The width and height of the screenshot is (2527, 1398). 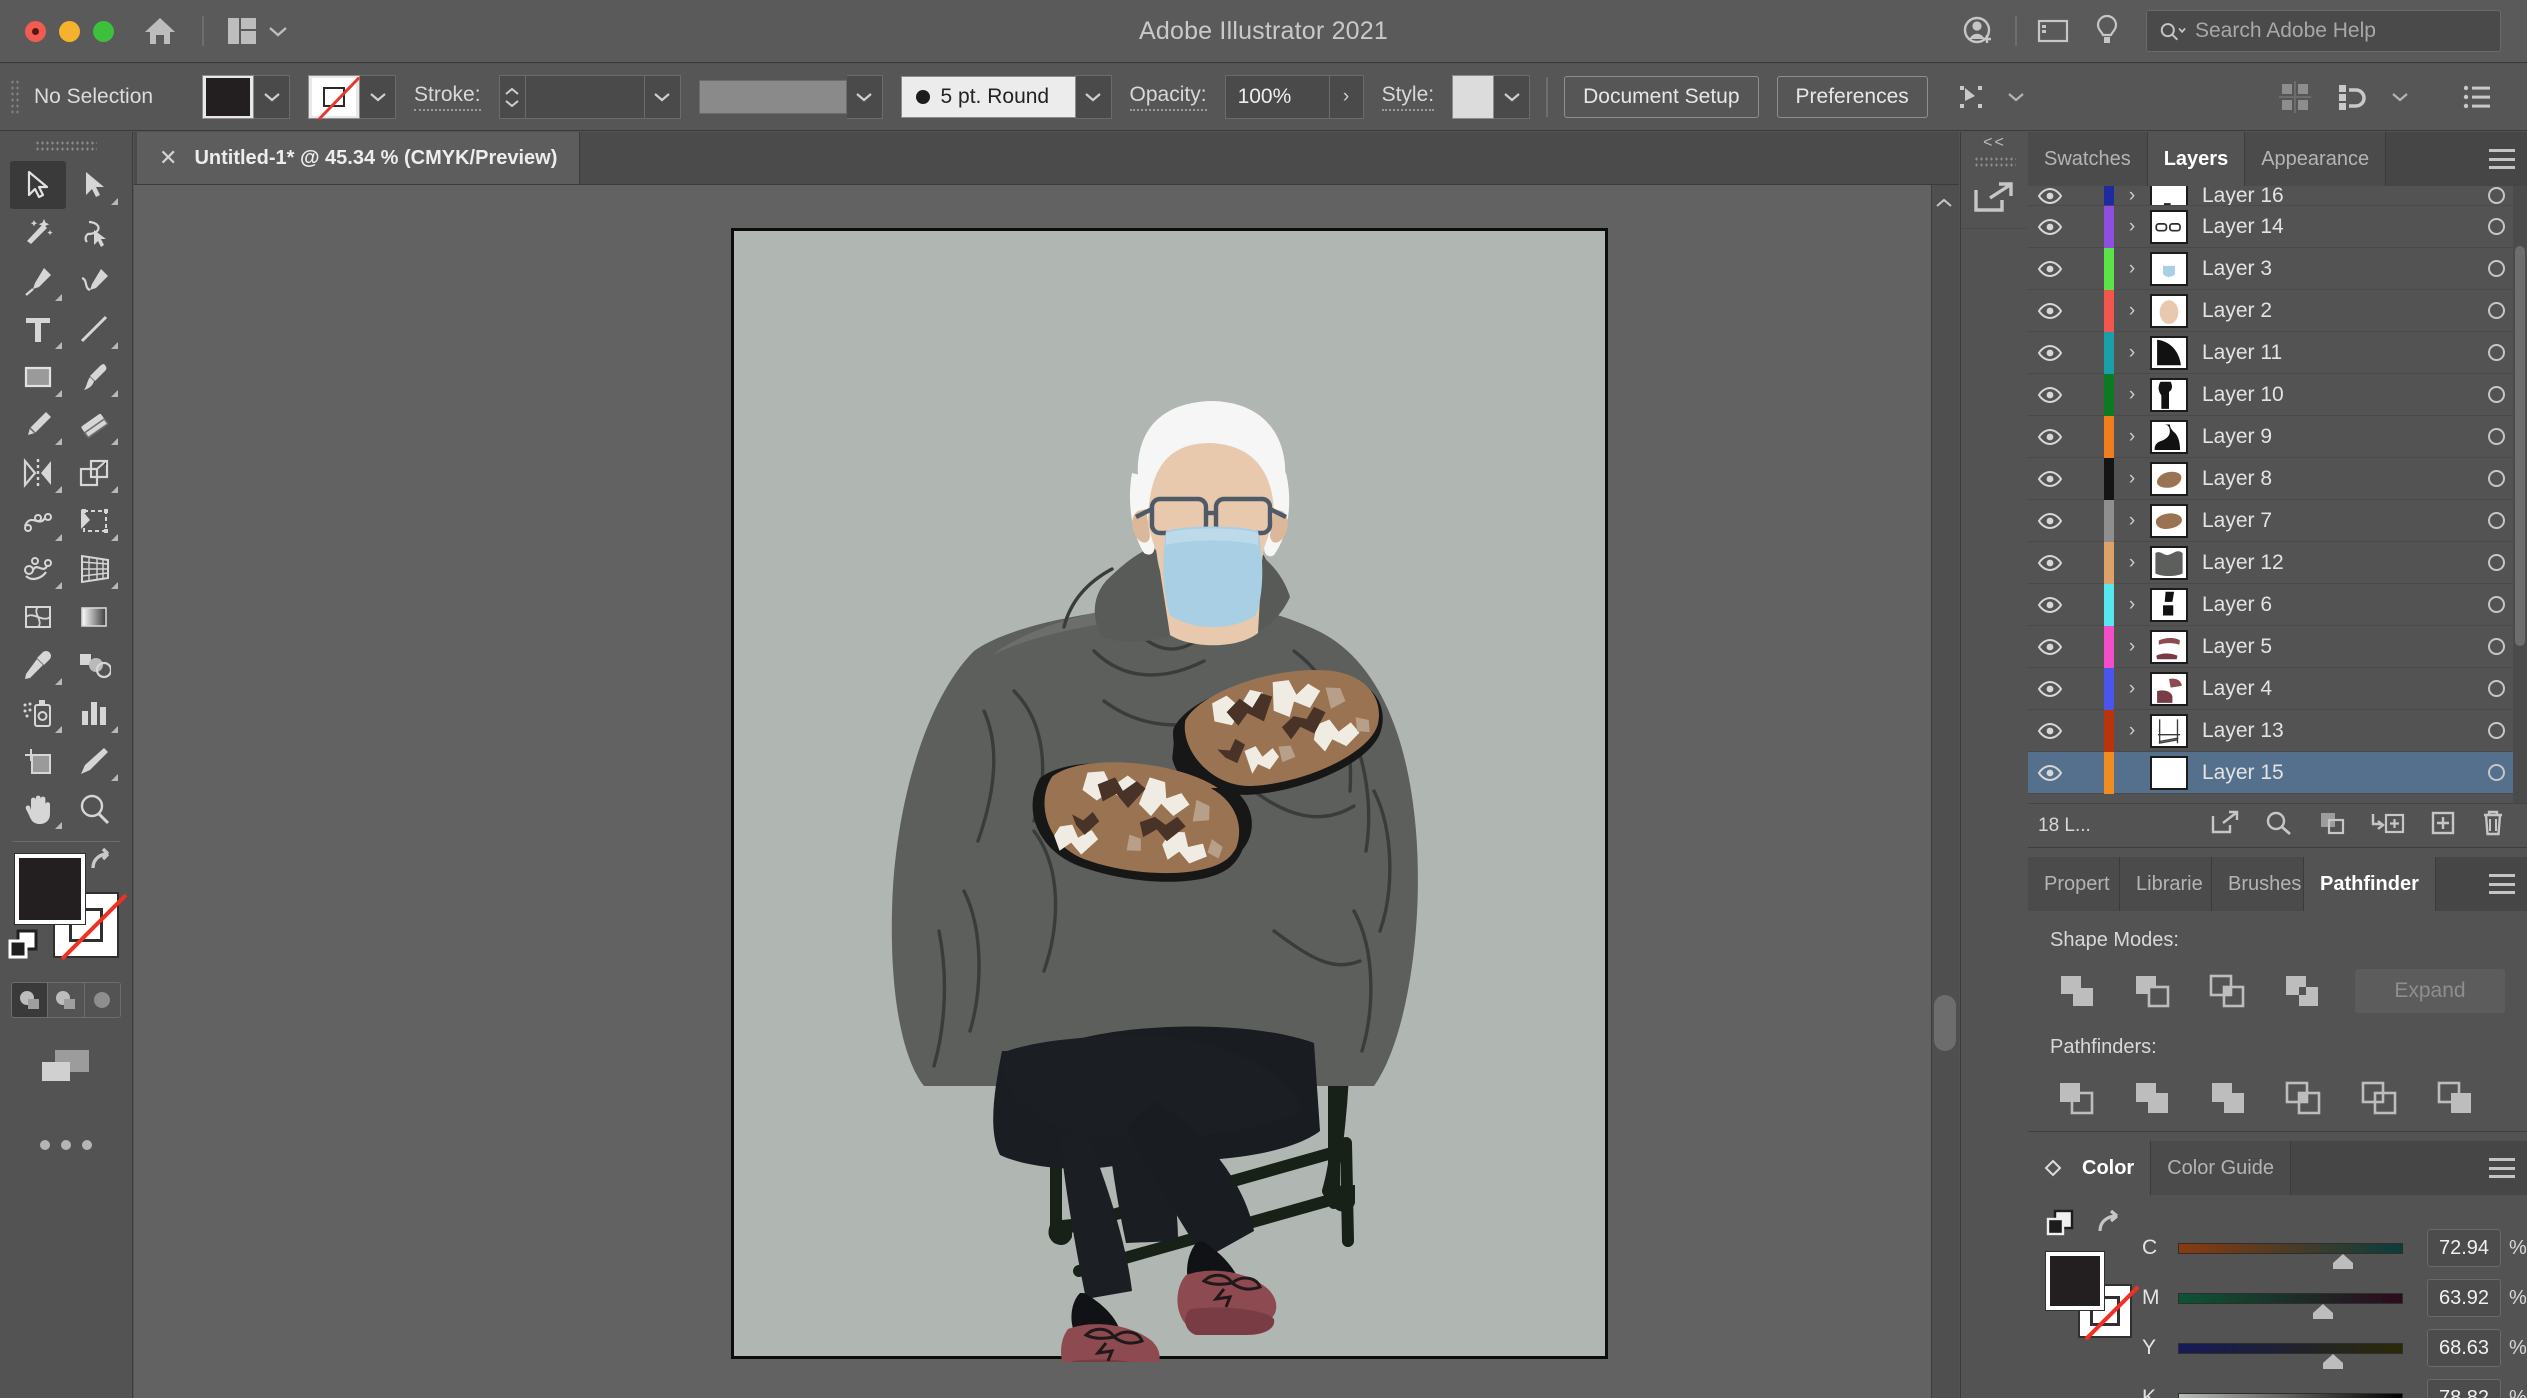 What do you see at coordinates (2277, 436) in the screenshot?
I see `layer-row-layer-9: › Layer 9` at bounding box center [2277, 436].